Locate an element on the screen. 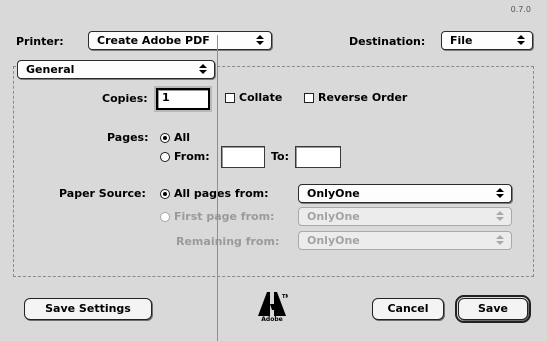  remaining-from-label: Remaining from: is located at coordinates (228, 241).